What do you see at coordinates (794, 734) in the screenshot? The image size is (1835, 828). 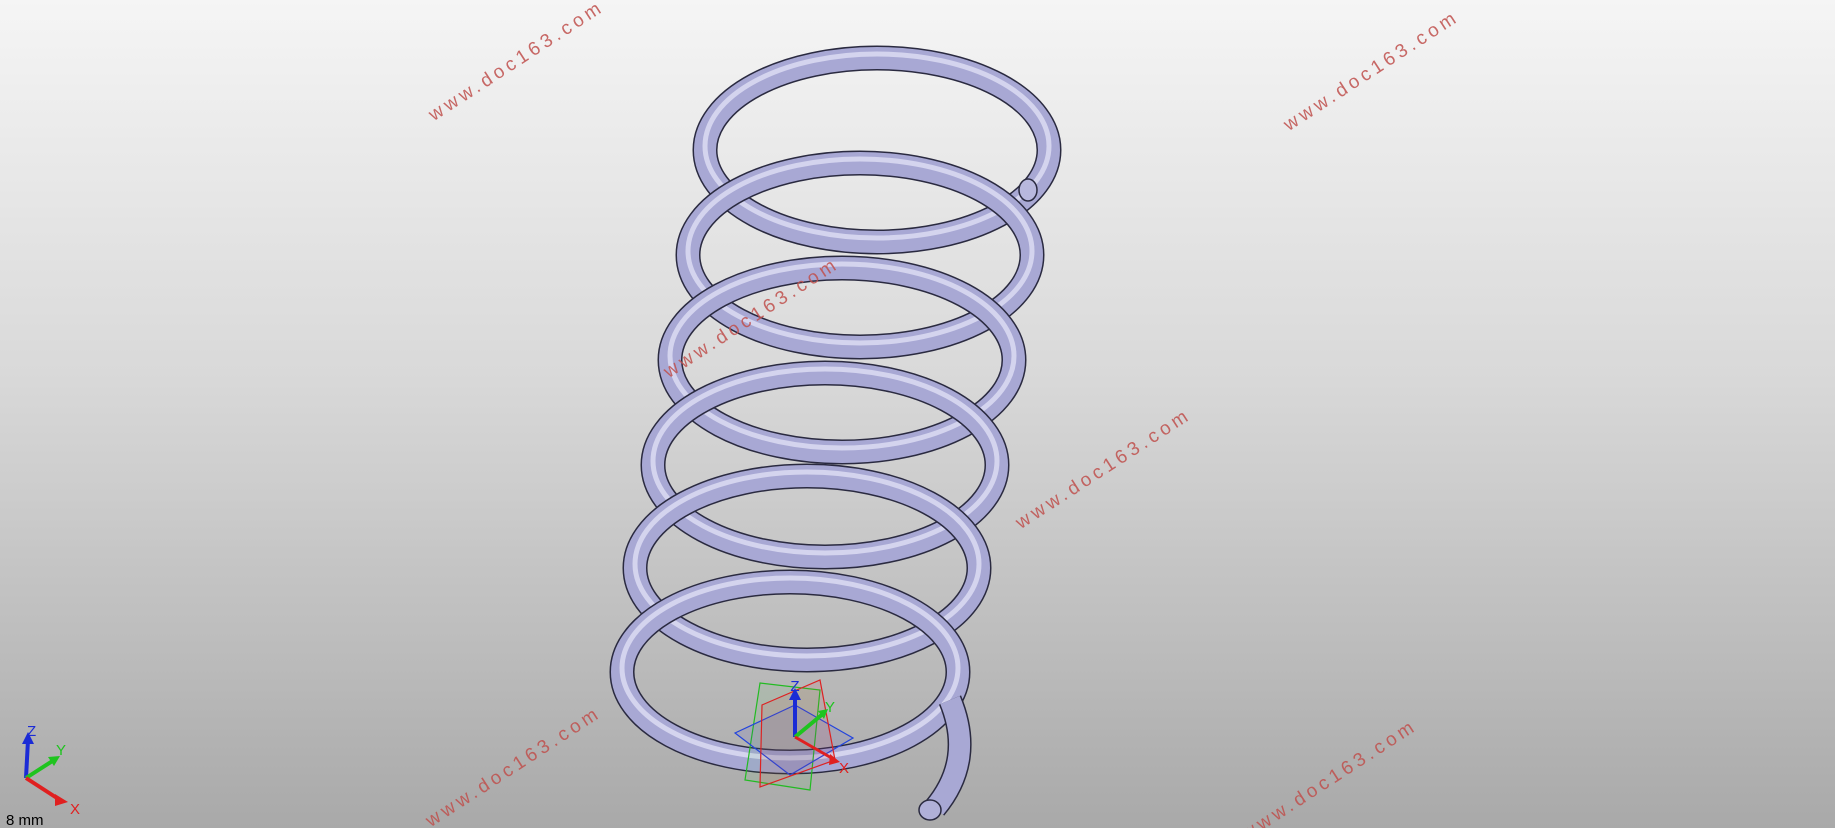 I see `origin-triad: Z Y X` at bounding box center [794, 734].